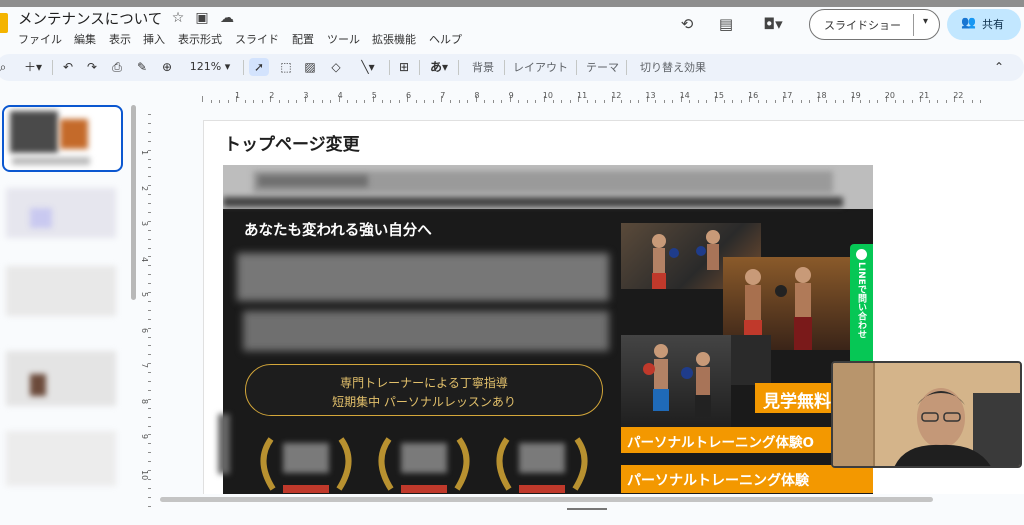 The image size is (1024, 525). What do you see at coordinates (200, 39) in the screenshot?
I see `menu-format: 表示形式` at bounding box center [200, 39].